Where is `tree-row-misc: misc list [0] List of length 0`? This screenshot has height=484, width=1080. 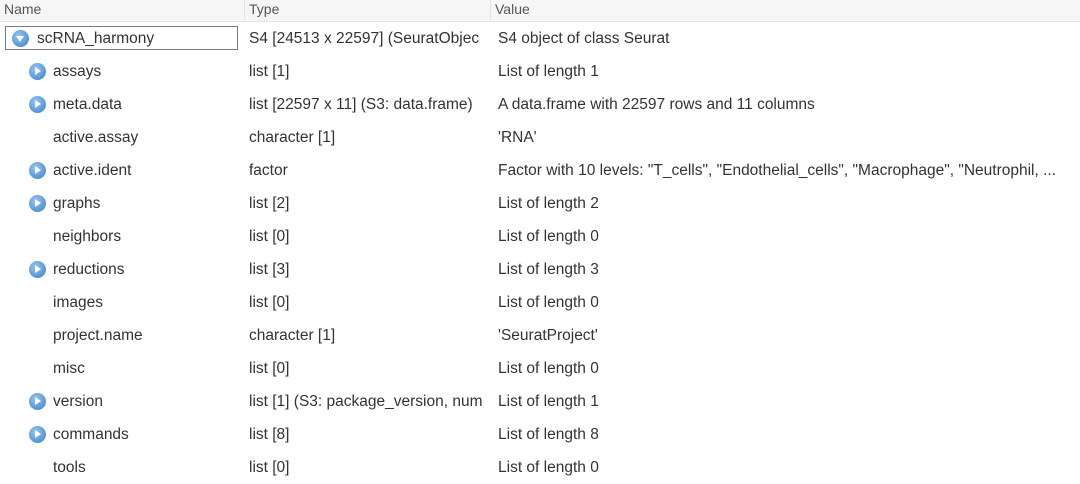 tree-row-misc: misc list [0] List of length 0 is located at coordinates (540, 368).